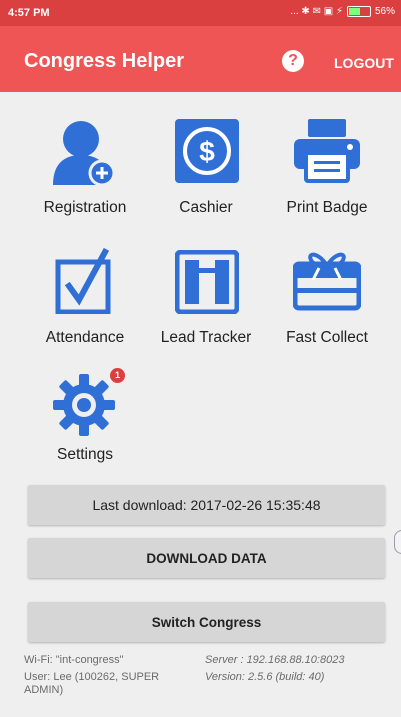 The image size is (401, 717). Describe the element at coordinates (85, 337) in the screenshot. I see `attendance-label: Attendance` at that location.